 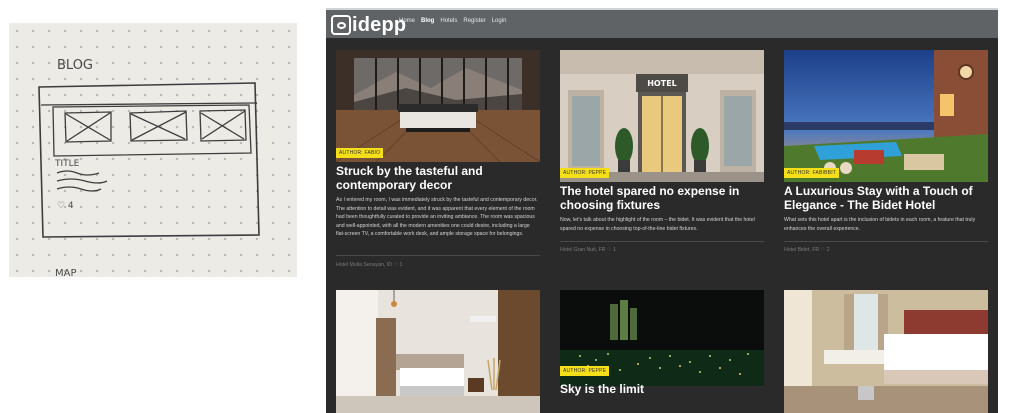 I want to click on post-meta: Hotel Bidet, FR ♡ 2, so click(x=807, y=250).